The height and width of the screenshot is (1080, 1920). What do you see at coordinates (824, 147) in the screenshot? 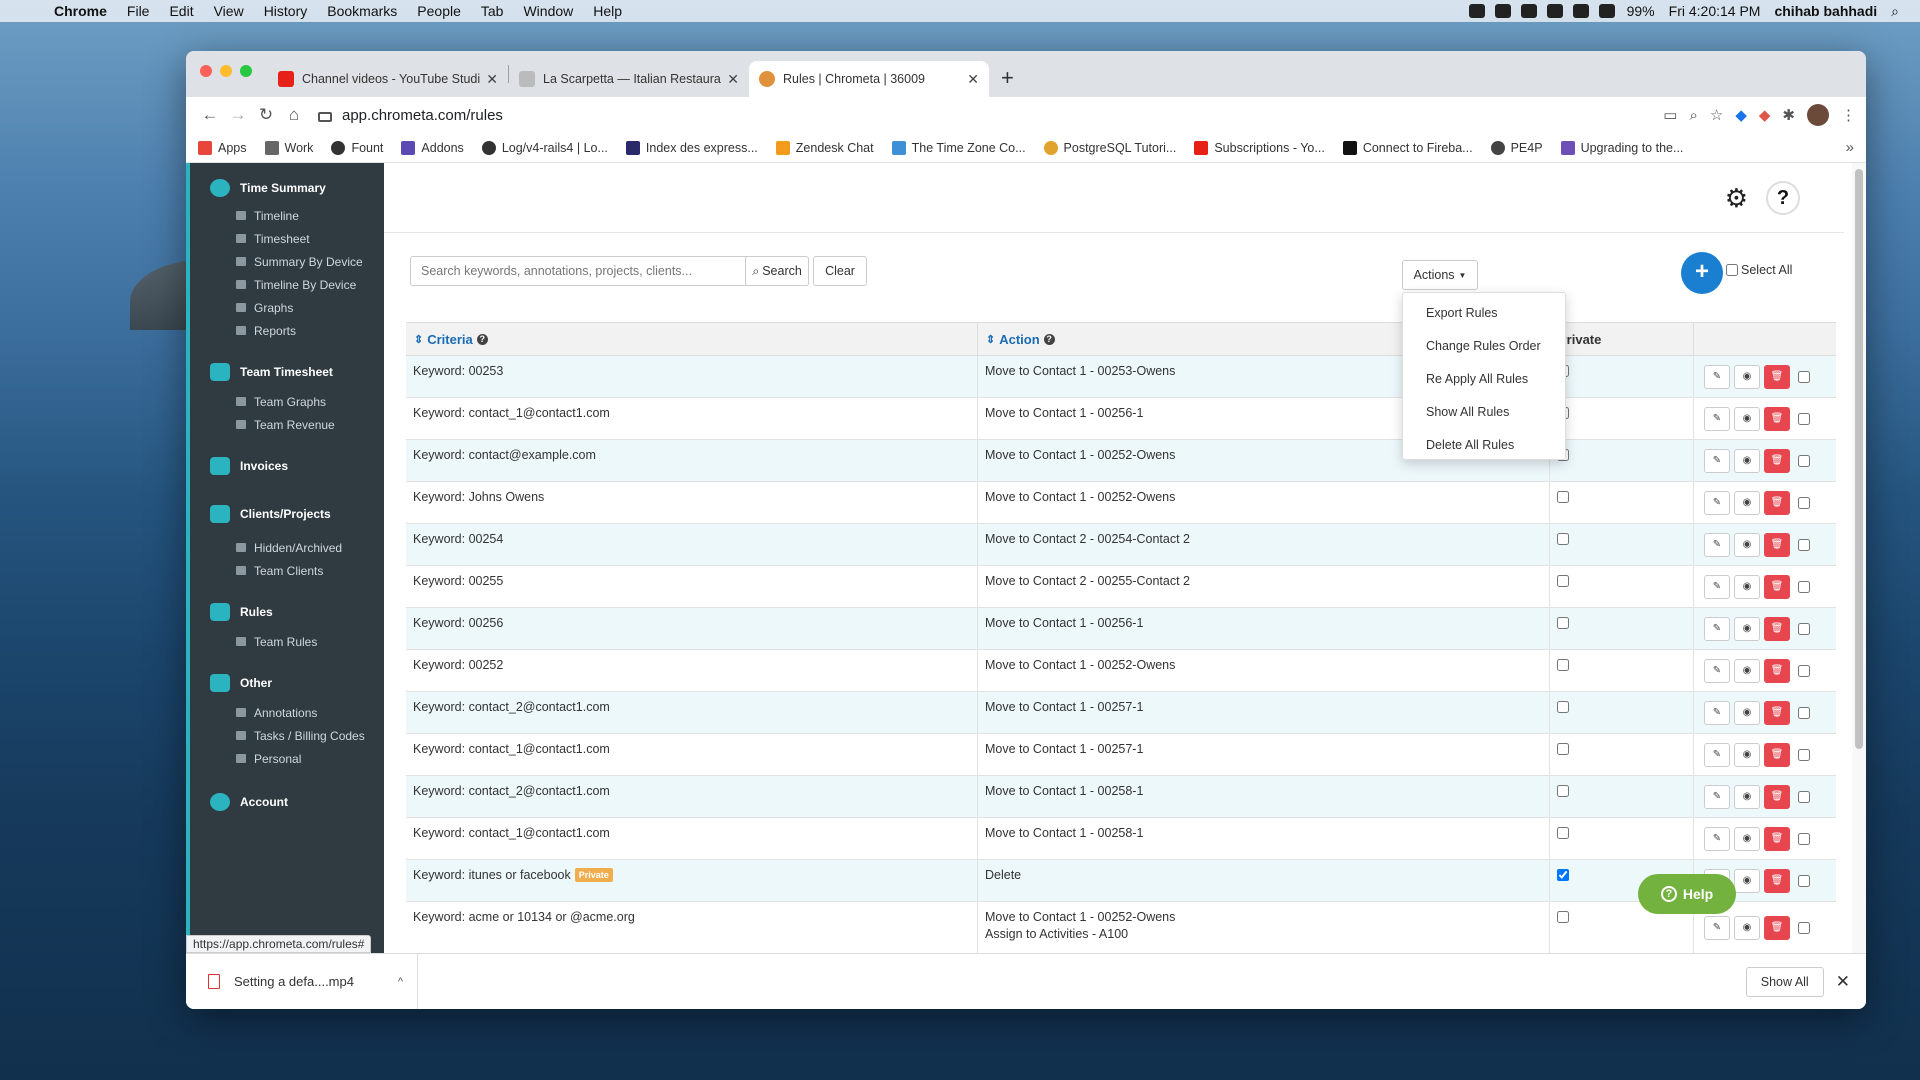
I see `bookmark-item: Zendesk Chat` at bounding box center [824, 147].